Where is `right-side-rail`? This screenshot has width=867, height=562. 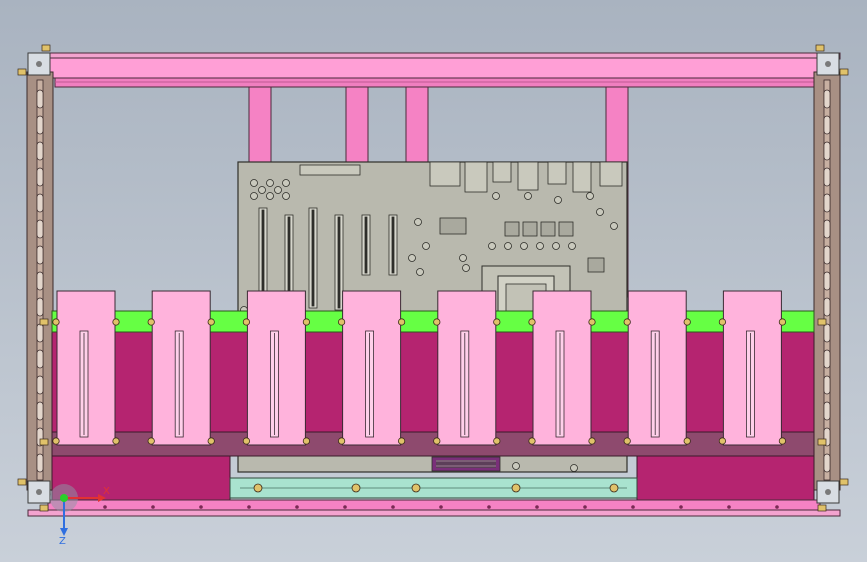
right-side-rail is located at coordinates (827, 281).